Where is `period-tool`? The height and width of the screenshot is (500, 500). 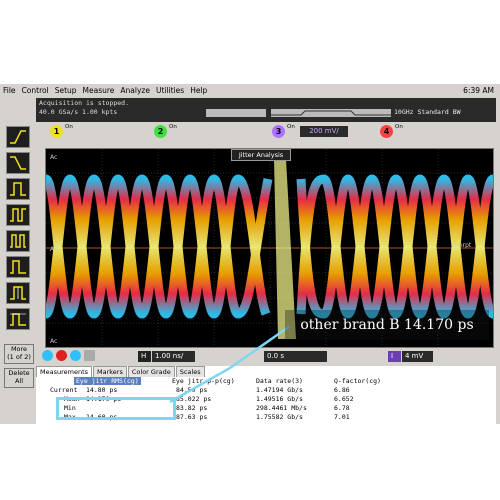 period-tool is located at coordinates (18, 215).